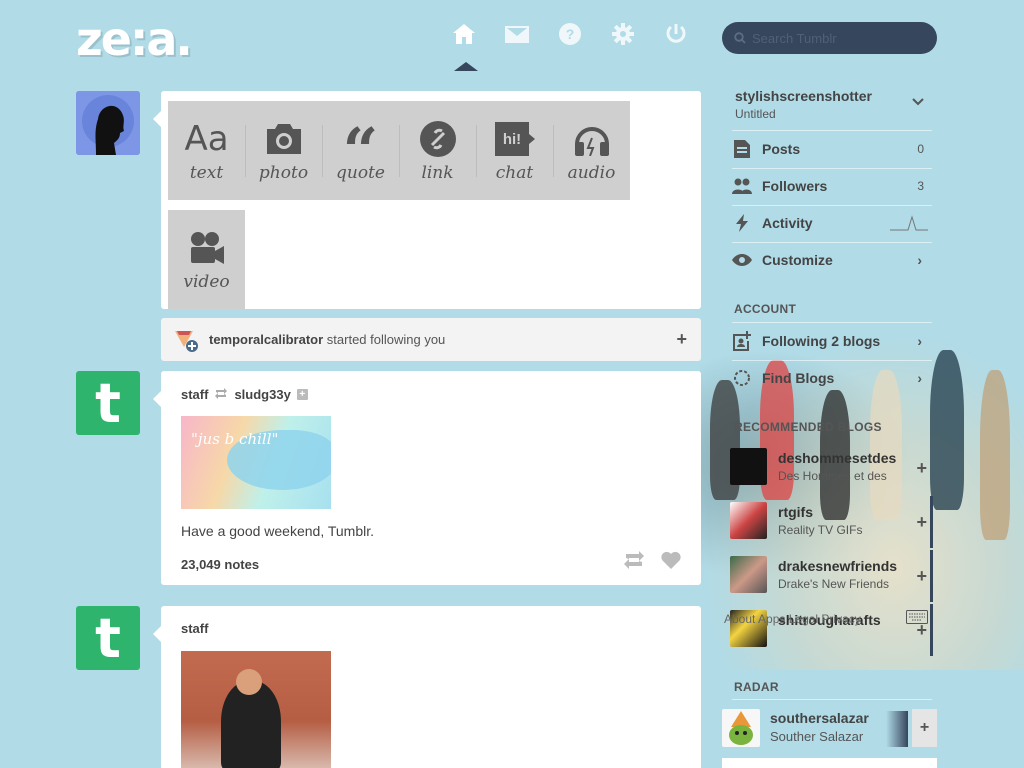 This screenshot has width=1024, height=768. Describe the element at coordinates (466, 66) in the screenshot. I see `active-nav-caret` at that location.